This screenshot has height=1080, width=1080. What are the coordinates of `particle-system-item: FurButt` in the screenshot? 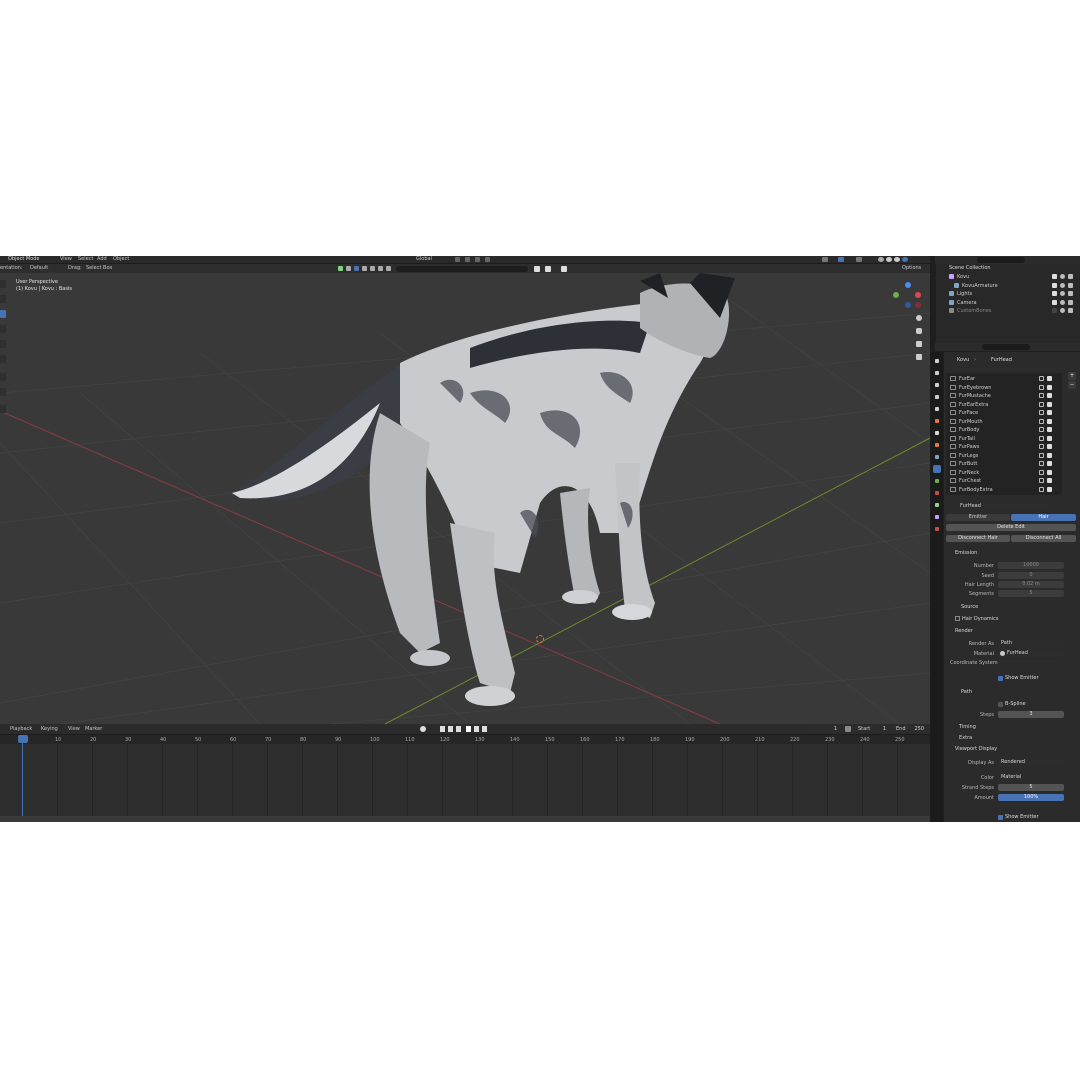 It's located at (1003, 464).